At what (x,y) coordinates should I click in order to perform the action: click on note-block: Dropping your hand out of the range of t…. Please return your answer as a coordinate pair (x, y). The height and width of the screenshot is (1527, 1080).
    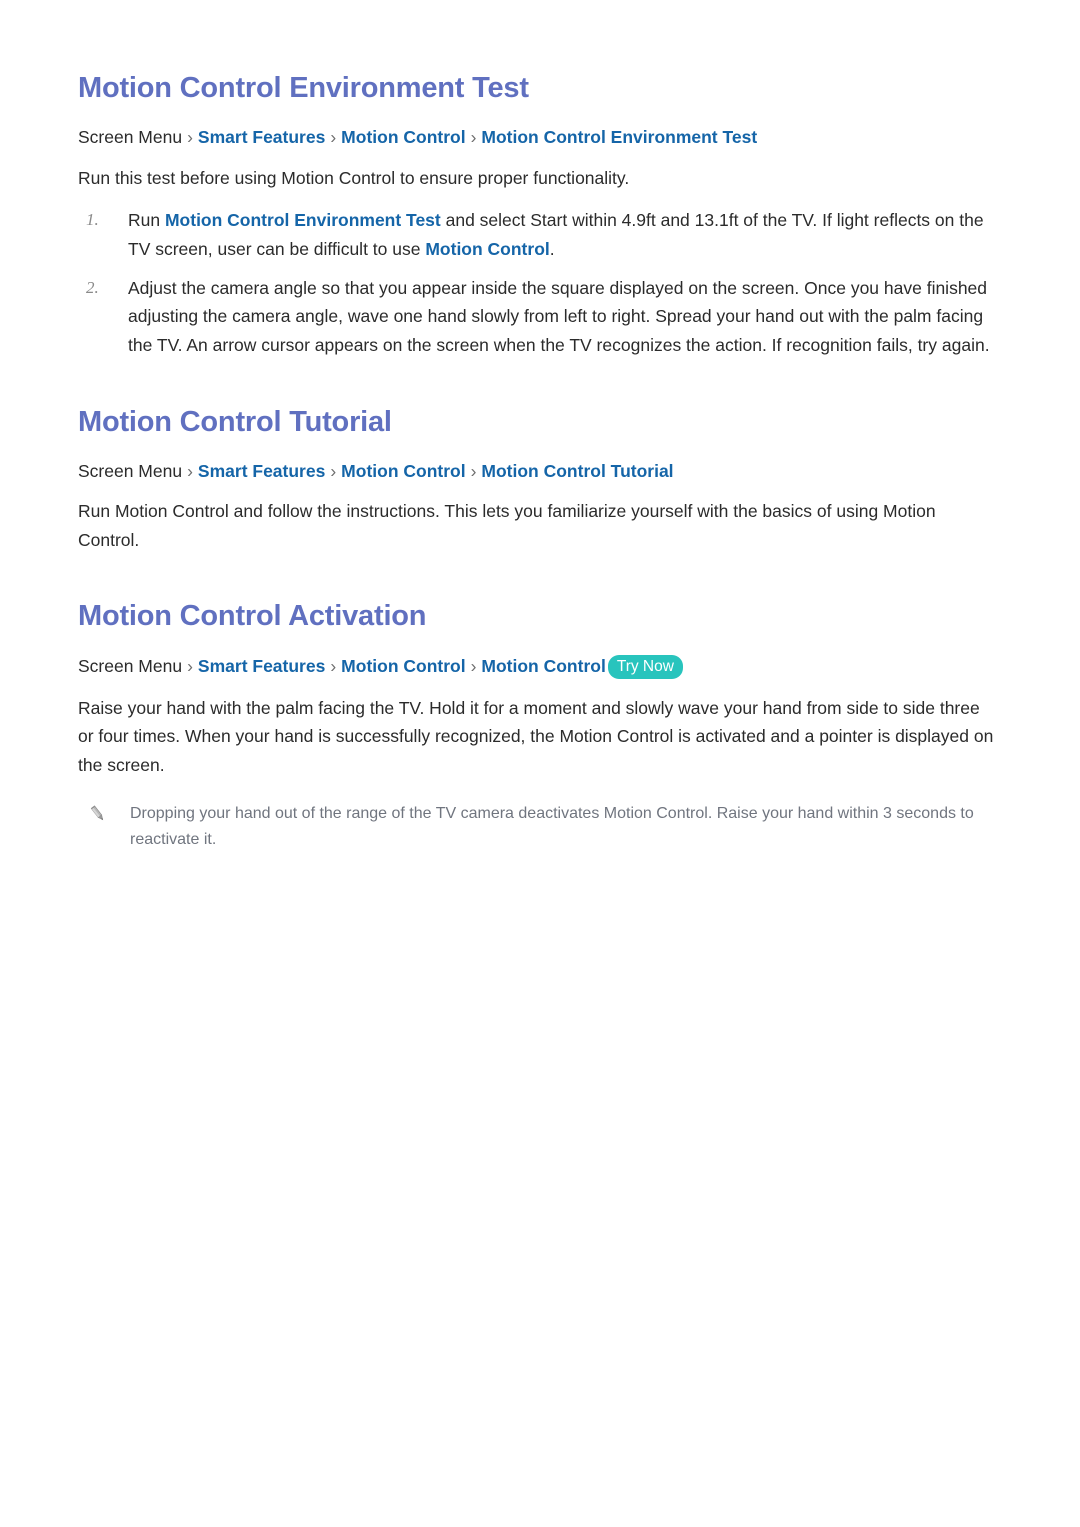
    Looking at the image, I should click on (539, 827).